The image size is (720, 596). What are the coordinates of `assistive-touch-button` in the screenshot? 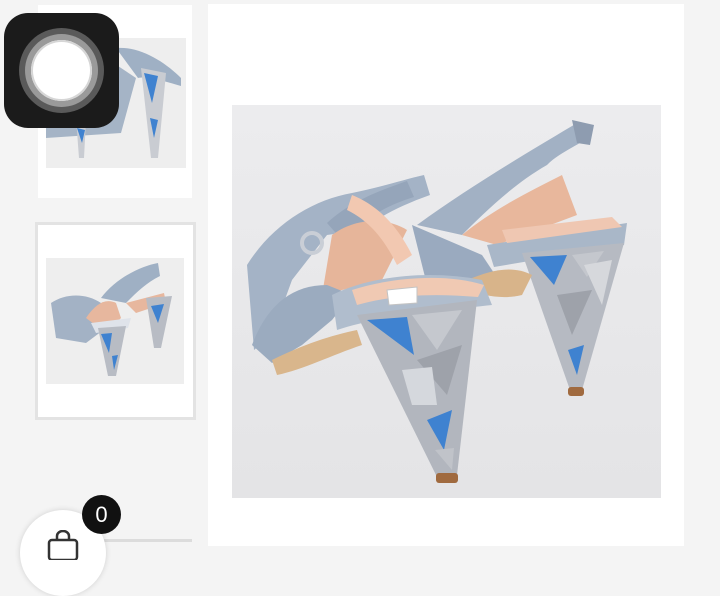 It's located at (61, 70).